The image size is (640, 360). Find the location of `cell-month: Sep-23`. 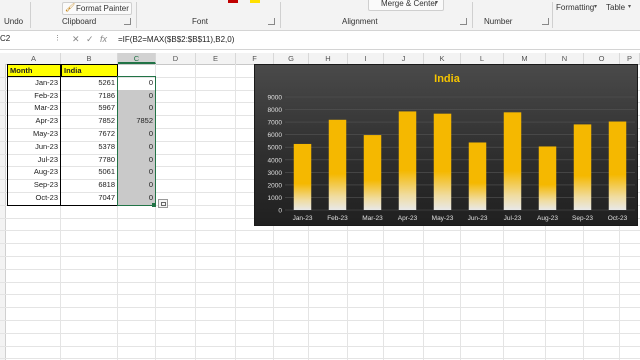

cell-month: Sep-23 is located at coordinates (34, 185).